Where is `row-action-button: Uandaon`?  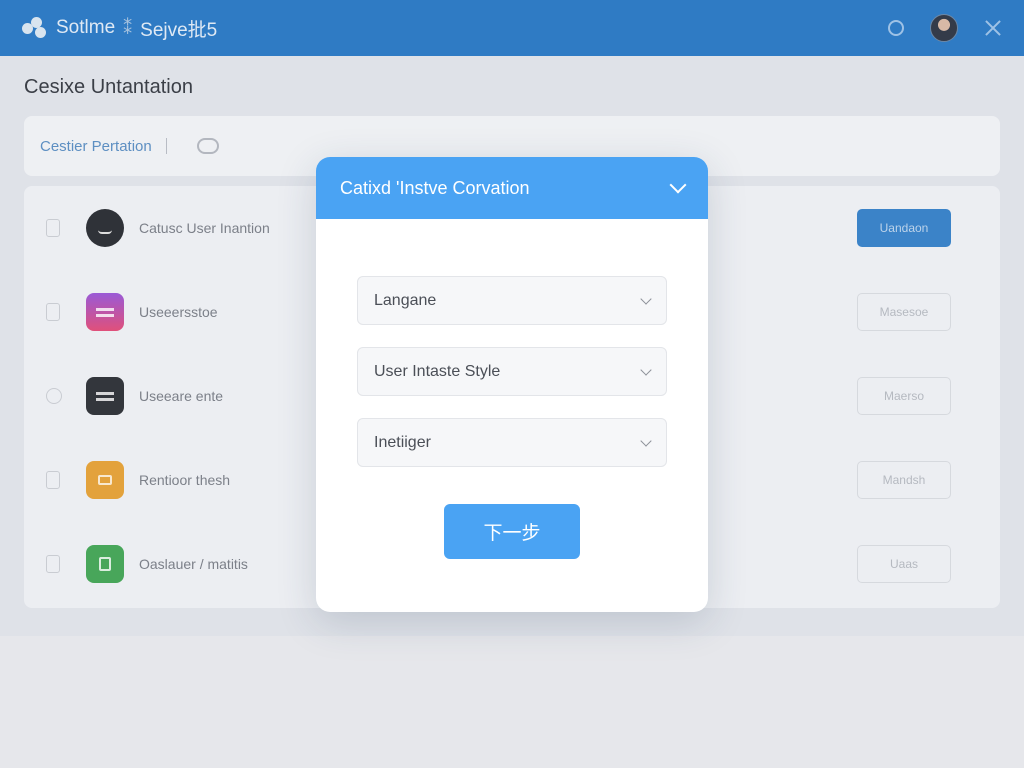 row-action-button: Uandaon is located at coordinates (904, 228).